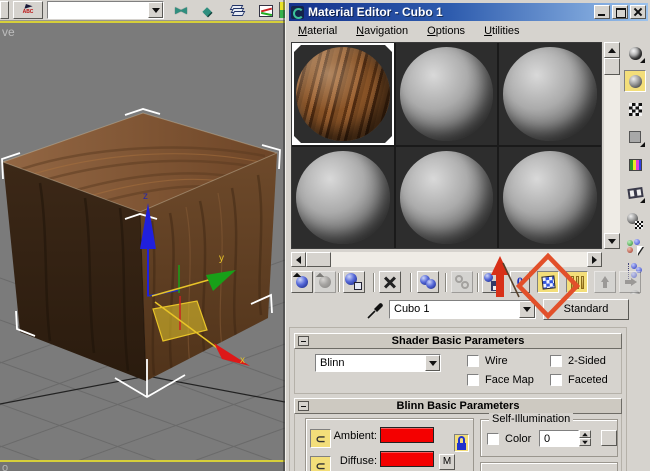 This screenshot has height=471, width=650. What do you see at coordinates (520, 282) in the screenshot?
I see `material-id-channel-button: 0` at bounding box center [520, 282].